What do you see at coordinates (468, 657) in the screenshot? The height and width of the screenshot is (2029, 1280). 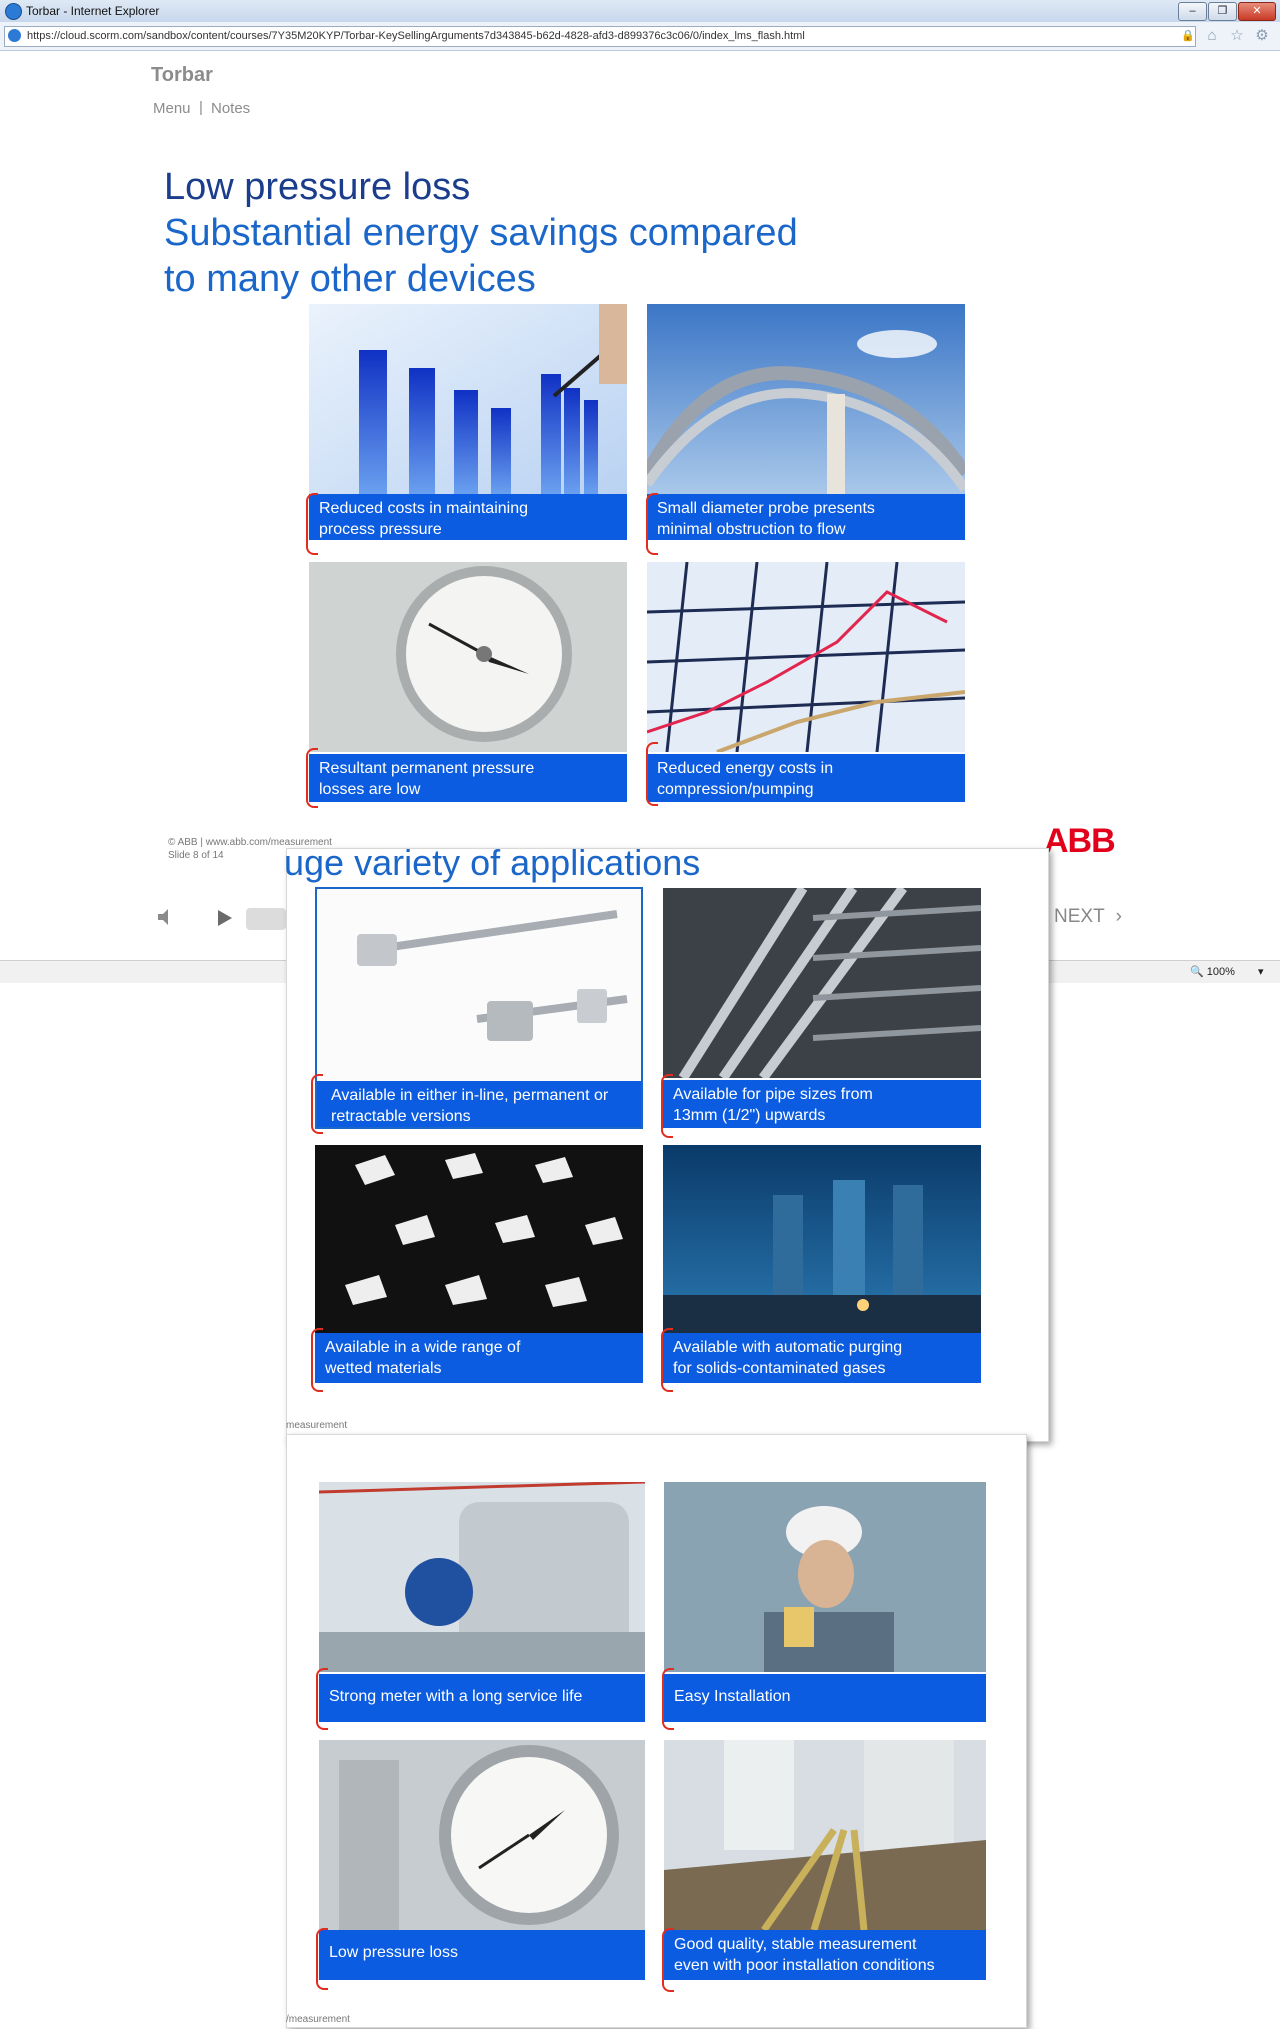 I see `pressure-gauge-photo` at bounding box center [468, 657].